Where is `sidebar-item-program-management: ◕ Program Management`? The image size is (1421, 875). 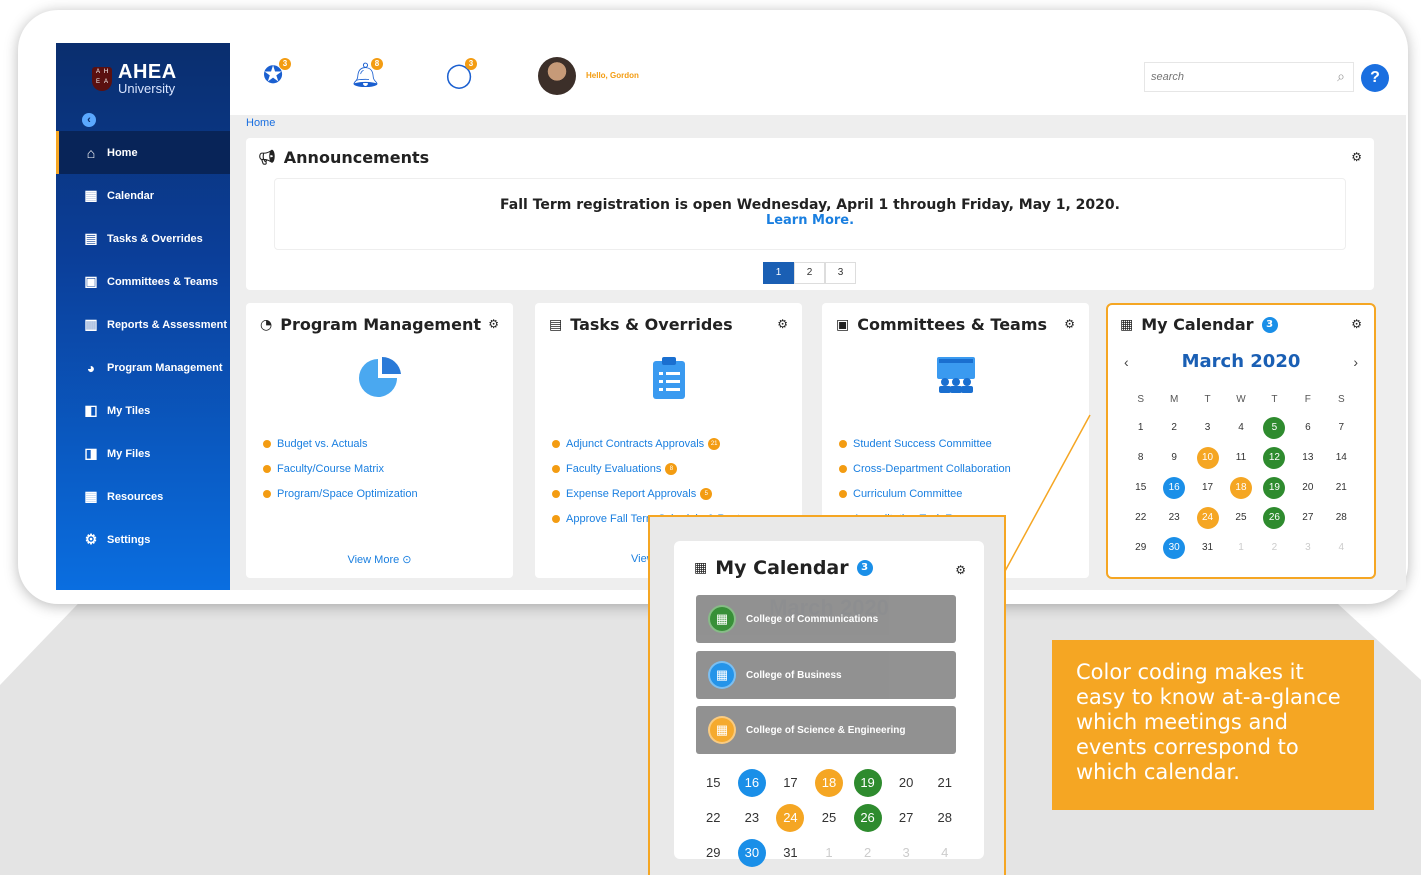 sidebar-item-program-management: ◕ Program Management is located at coordinates (143, 367).